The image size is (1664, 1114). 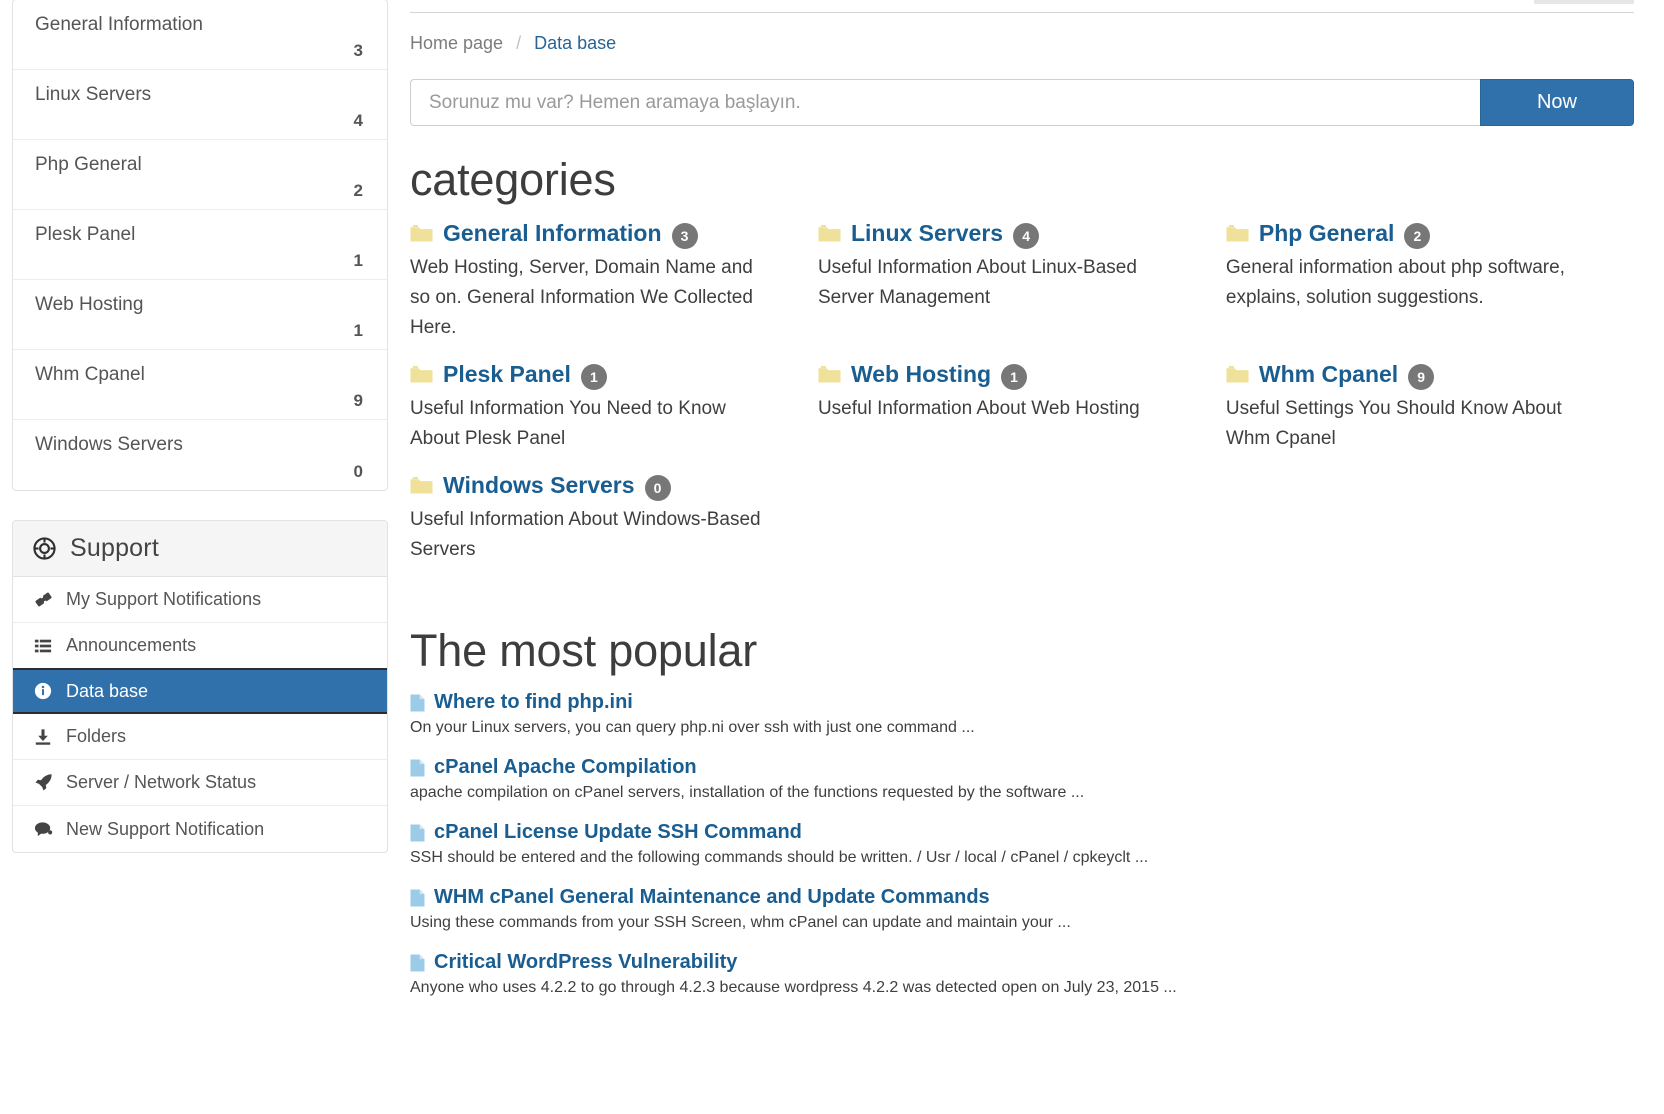 I want to click on sidebar-category-label: Linux Servers, so click(x=93, y=94).